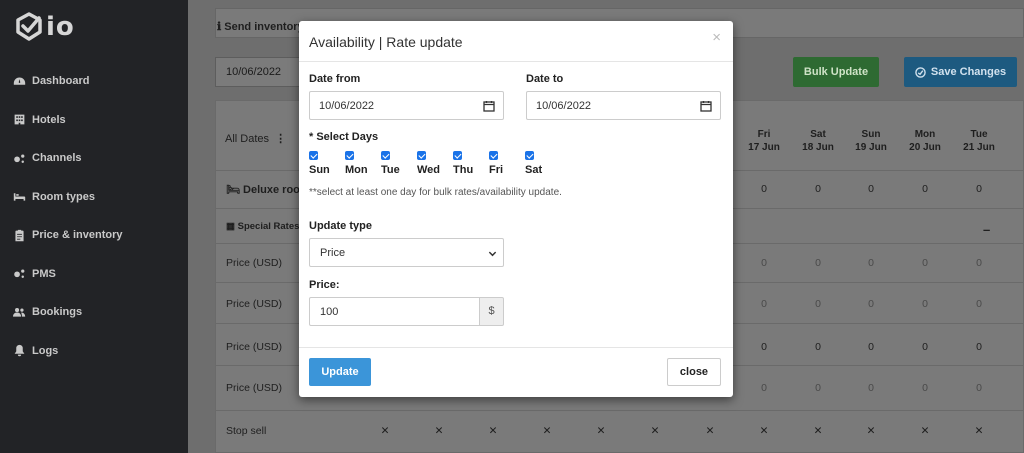  Describe the element at coordinates (324, 285) in the screenshot. I see `price-label: Price:` at that location.